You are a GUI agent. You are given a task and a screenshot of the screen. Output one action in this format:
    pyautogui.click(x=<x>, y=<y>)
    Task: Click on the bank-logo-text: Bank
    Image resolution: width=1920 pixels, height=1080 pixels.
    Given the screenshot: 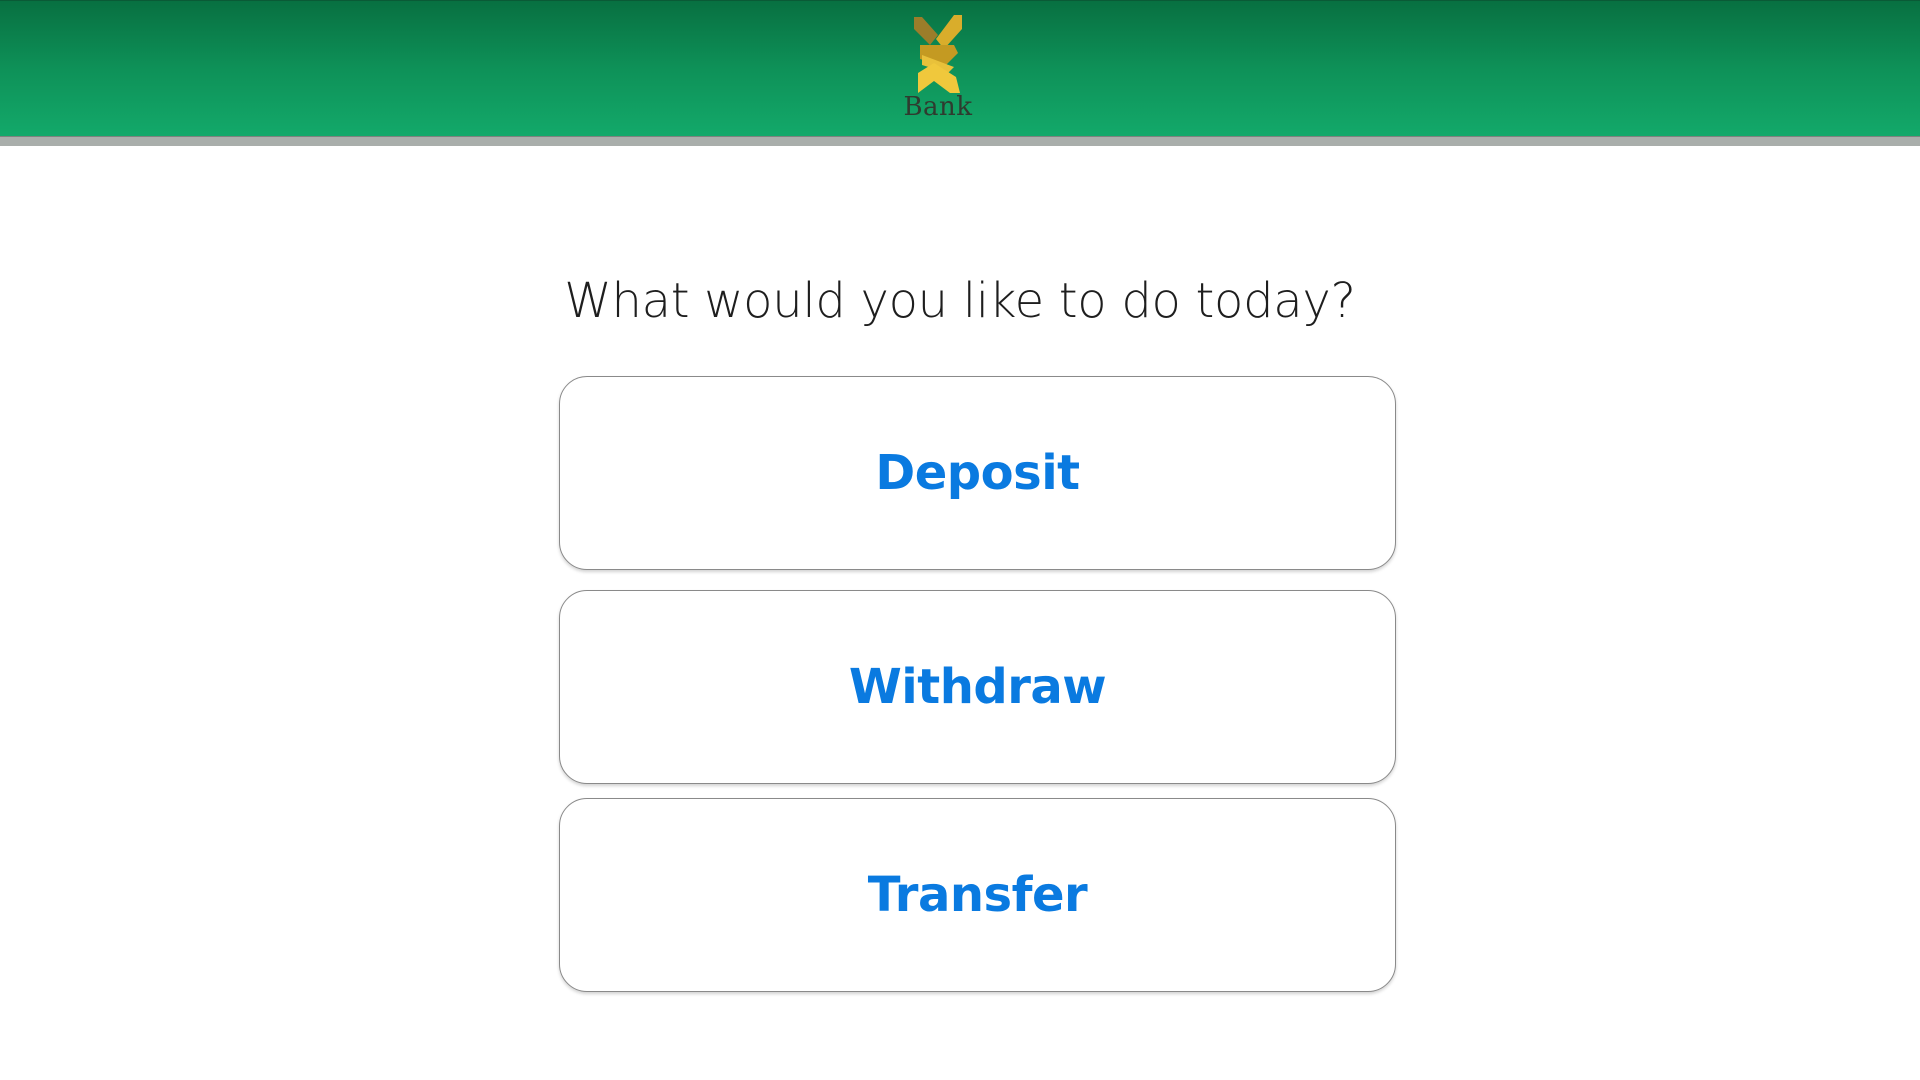 What is the action you would take?
    pyautogui.click(x=938, y=107)
    